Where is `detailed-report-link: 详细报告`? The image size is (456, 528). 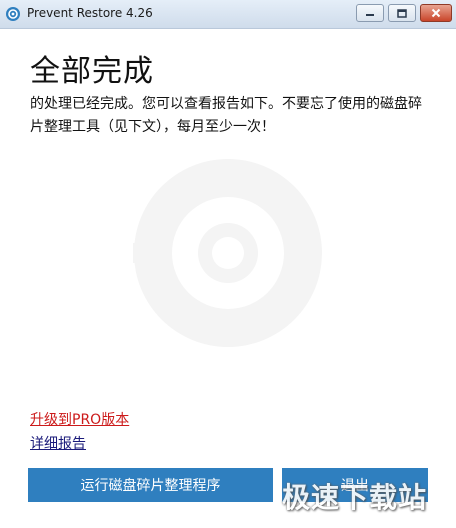
detailed-report-link: 详细报告 is located at coordinates (58, 443).